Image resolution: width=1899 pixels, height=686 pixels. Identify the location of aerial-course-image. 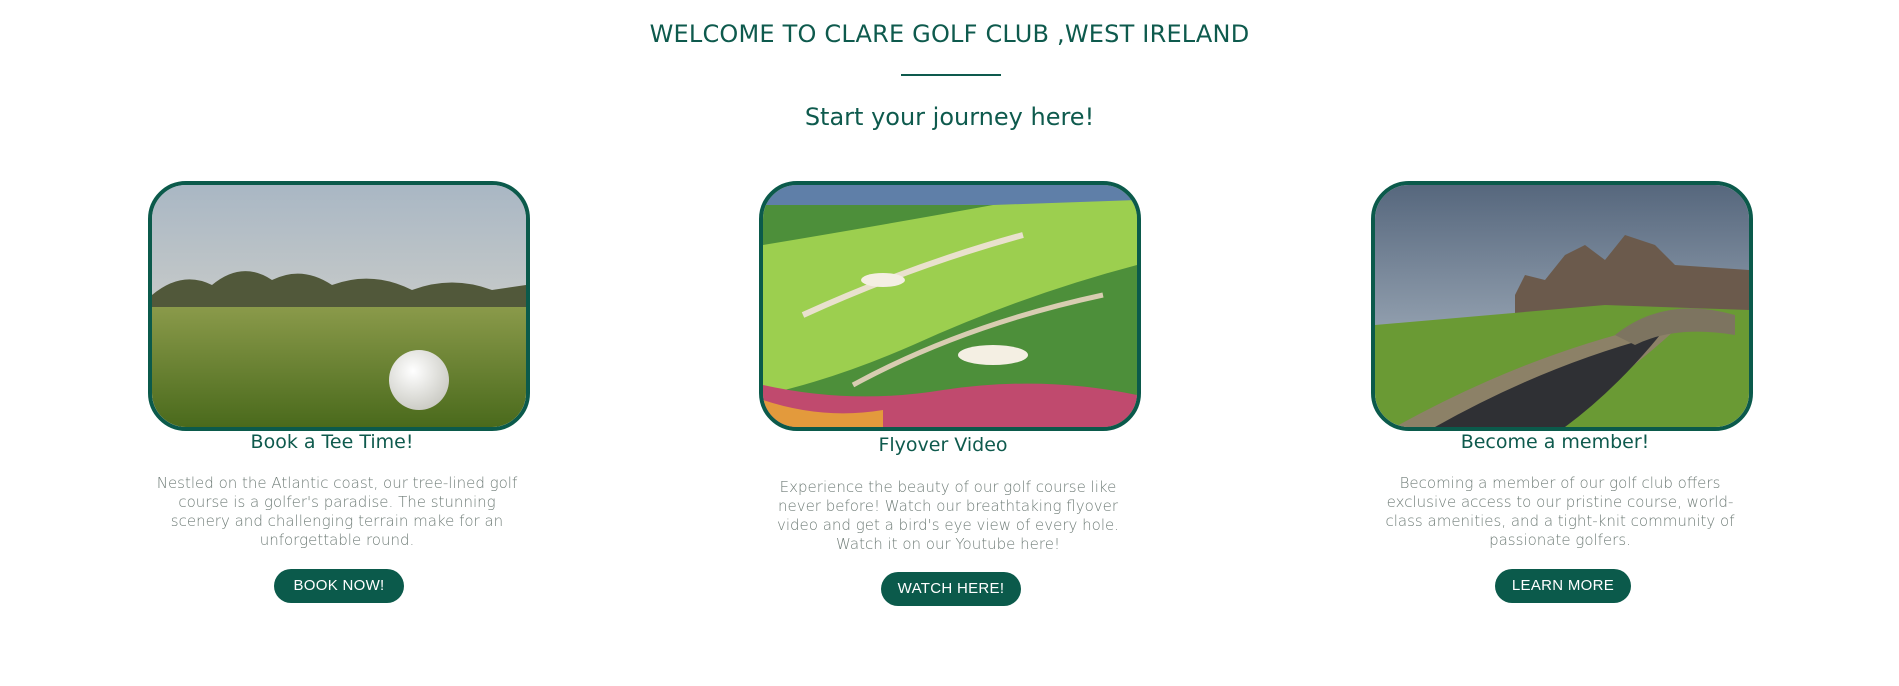
(950, 306).